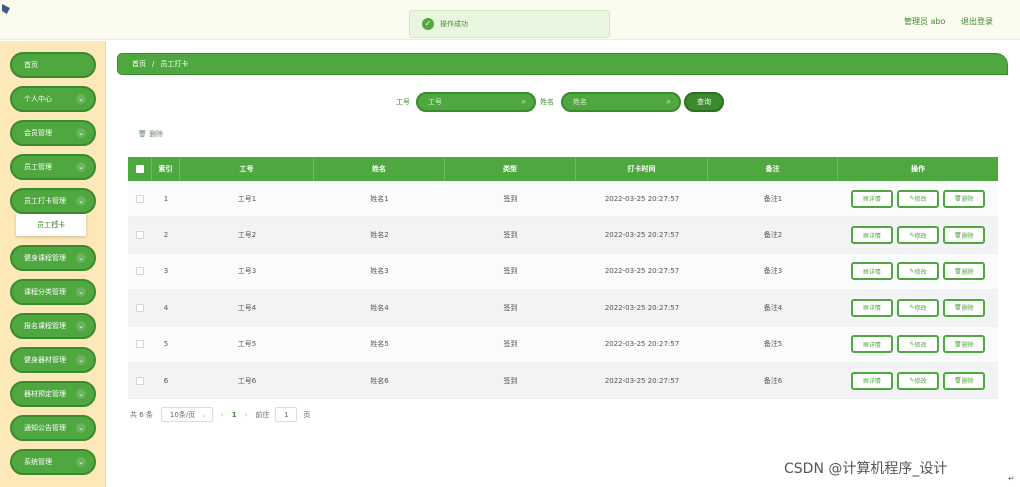 The image size is (1020, 487). I want to click on name-search-input: 姓名 ⌕, so click(621, 102).